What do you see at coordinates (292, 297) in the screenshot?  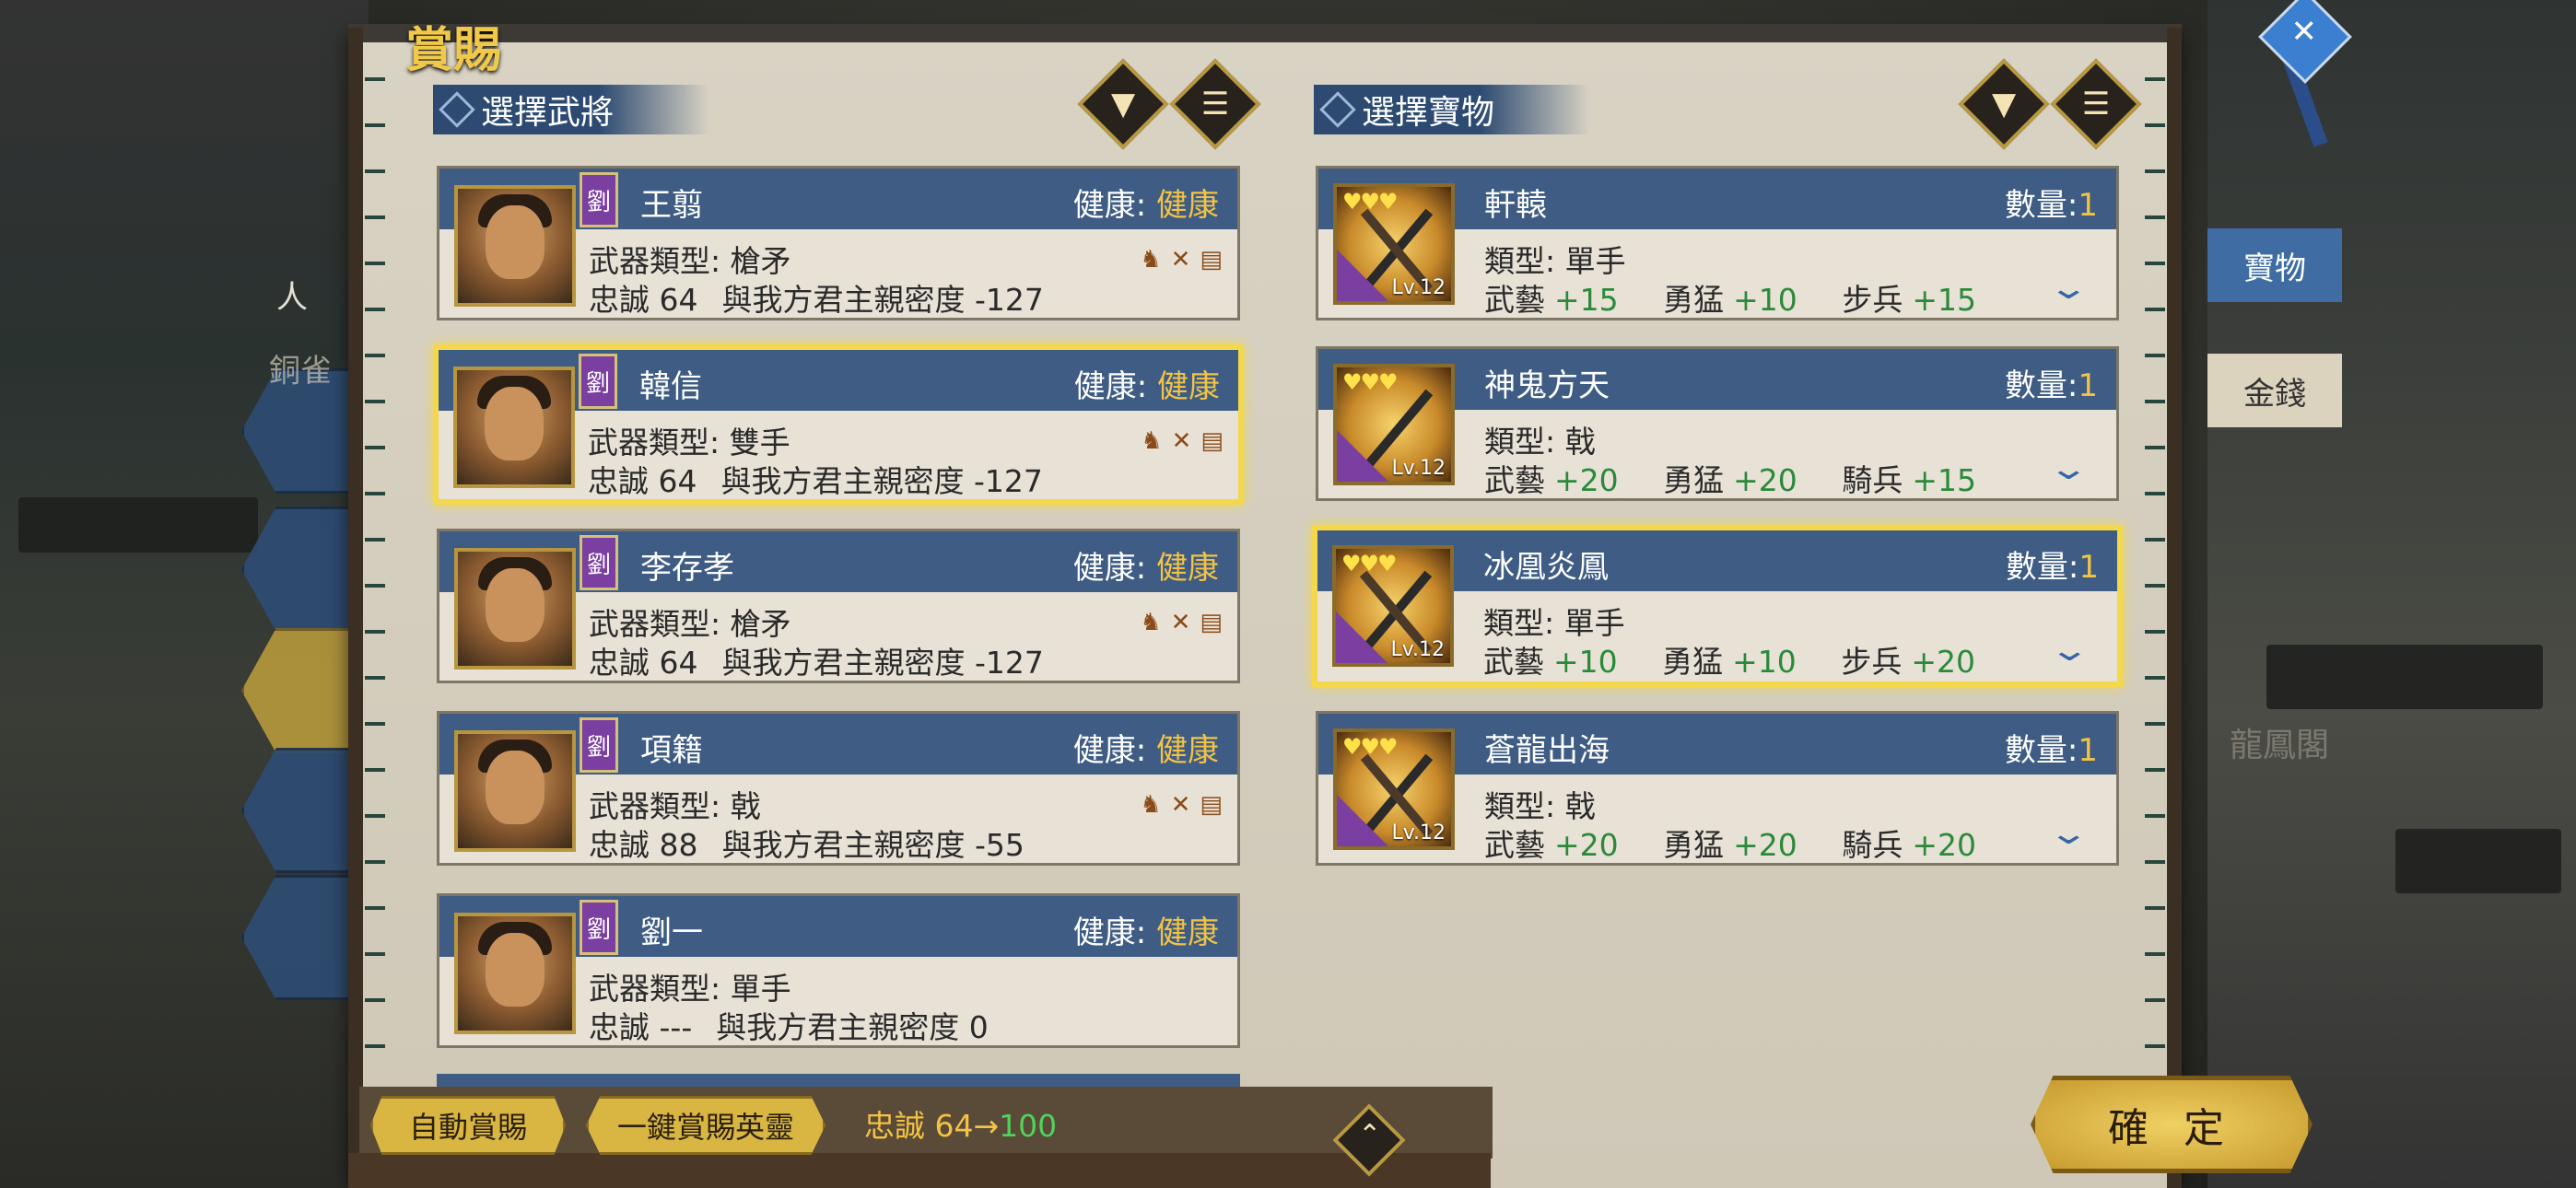 I see `side-label-people: 人` at bounding box center [292, 297].